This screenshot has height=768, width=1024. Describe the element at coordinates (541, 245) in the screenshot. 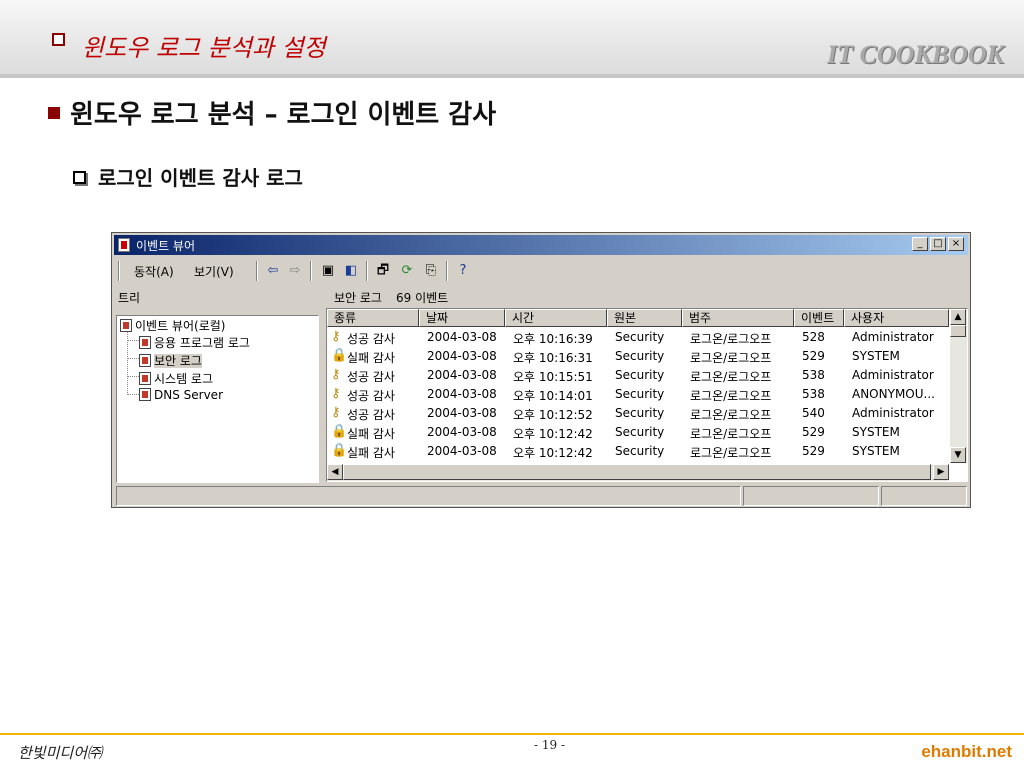

I see `window-titlebar: 이벤트 뷰어 _ □ ×` at that location.